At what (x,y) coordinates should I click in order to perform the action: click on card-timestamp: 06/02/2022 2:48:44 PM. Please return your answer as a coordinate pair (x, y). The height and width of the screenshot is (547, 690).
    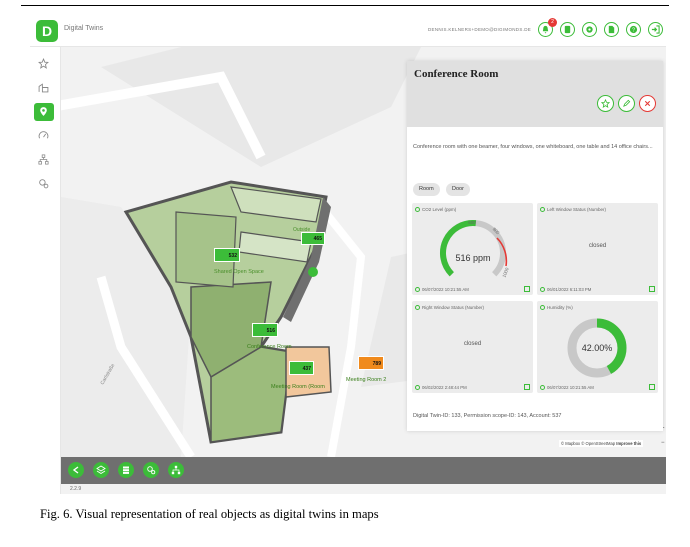
    Looking at the image, I should click on (441, 387).